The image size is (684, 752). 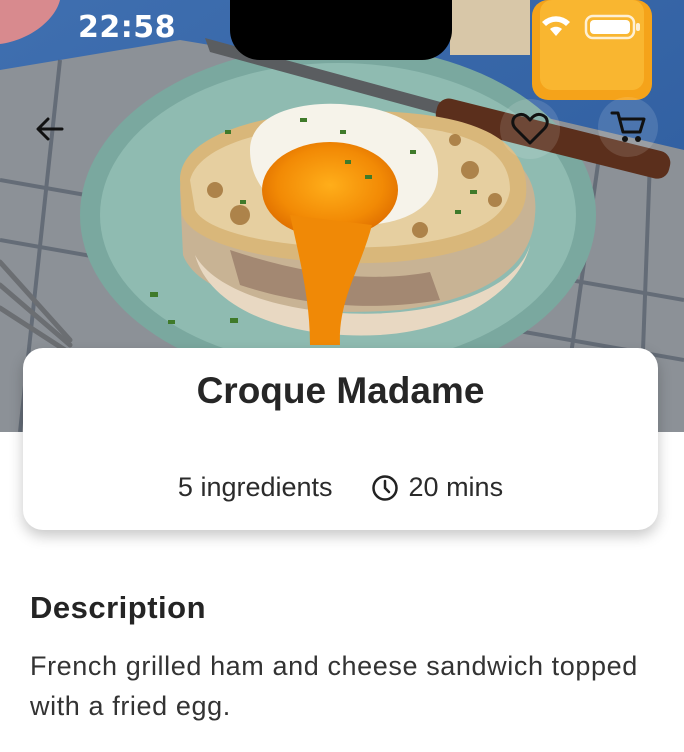 I want to click on status-time: 22:58, so click(x=127, y=27).